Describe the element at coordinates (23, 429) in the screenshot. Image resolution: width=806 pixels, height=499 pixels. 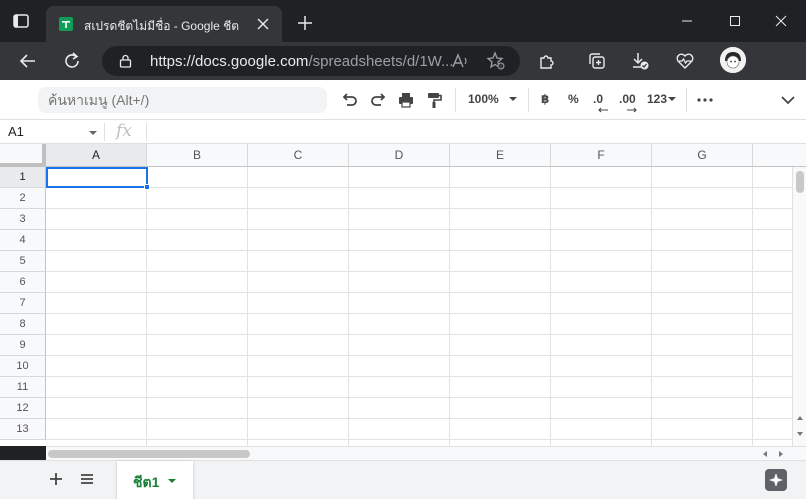
I see `row-header-13: 13` at that location.